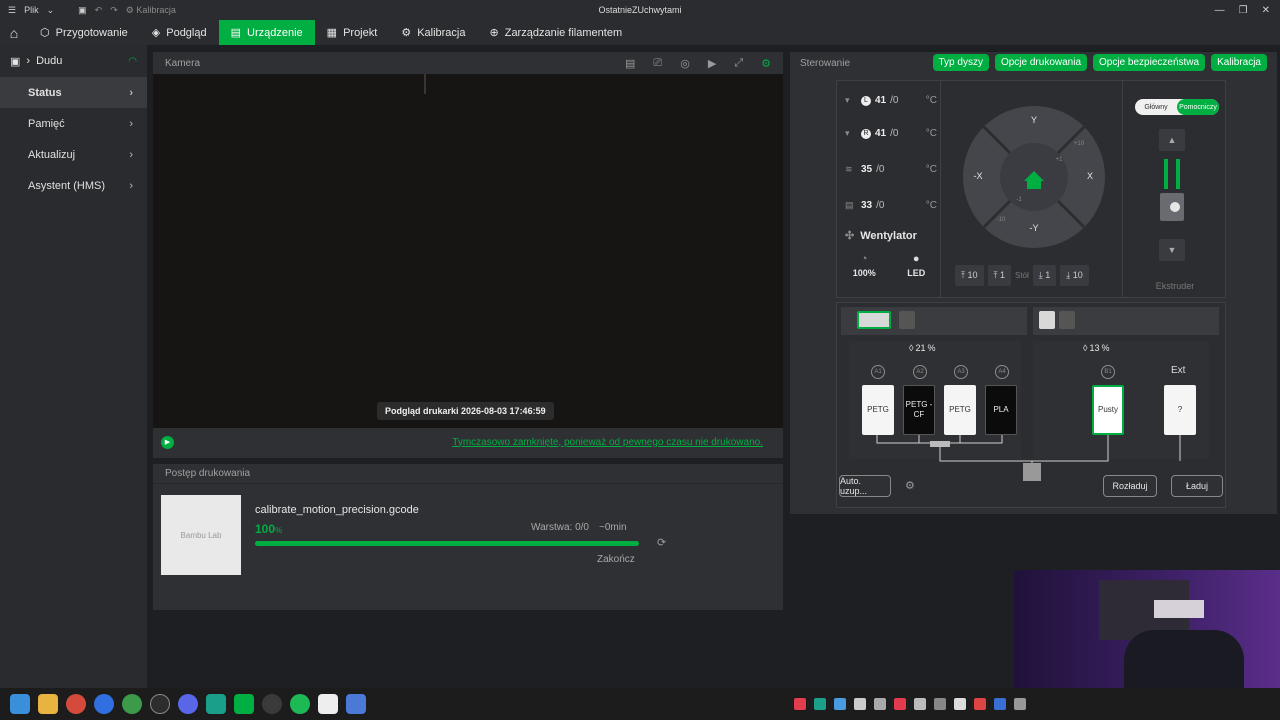 This screenshot has width=1280, height=720. What do you see at coordinates (1041, 62) in the screenshot?
I see `print-options-button: Opcje drukowania` at bounding box center [1041, 62].